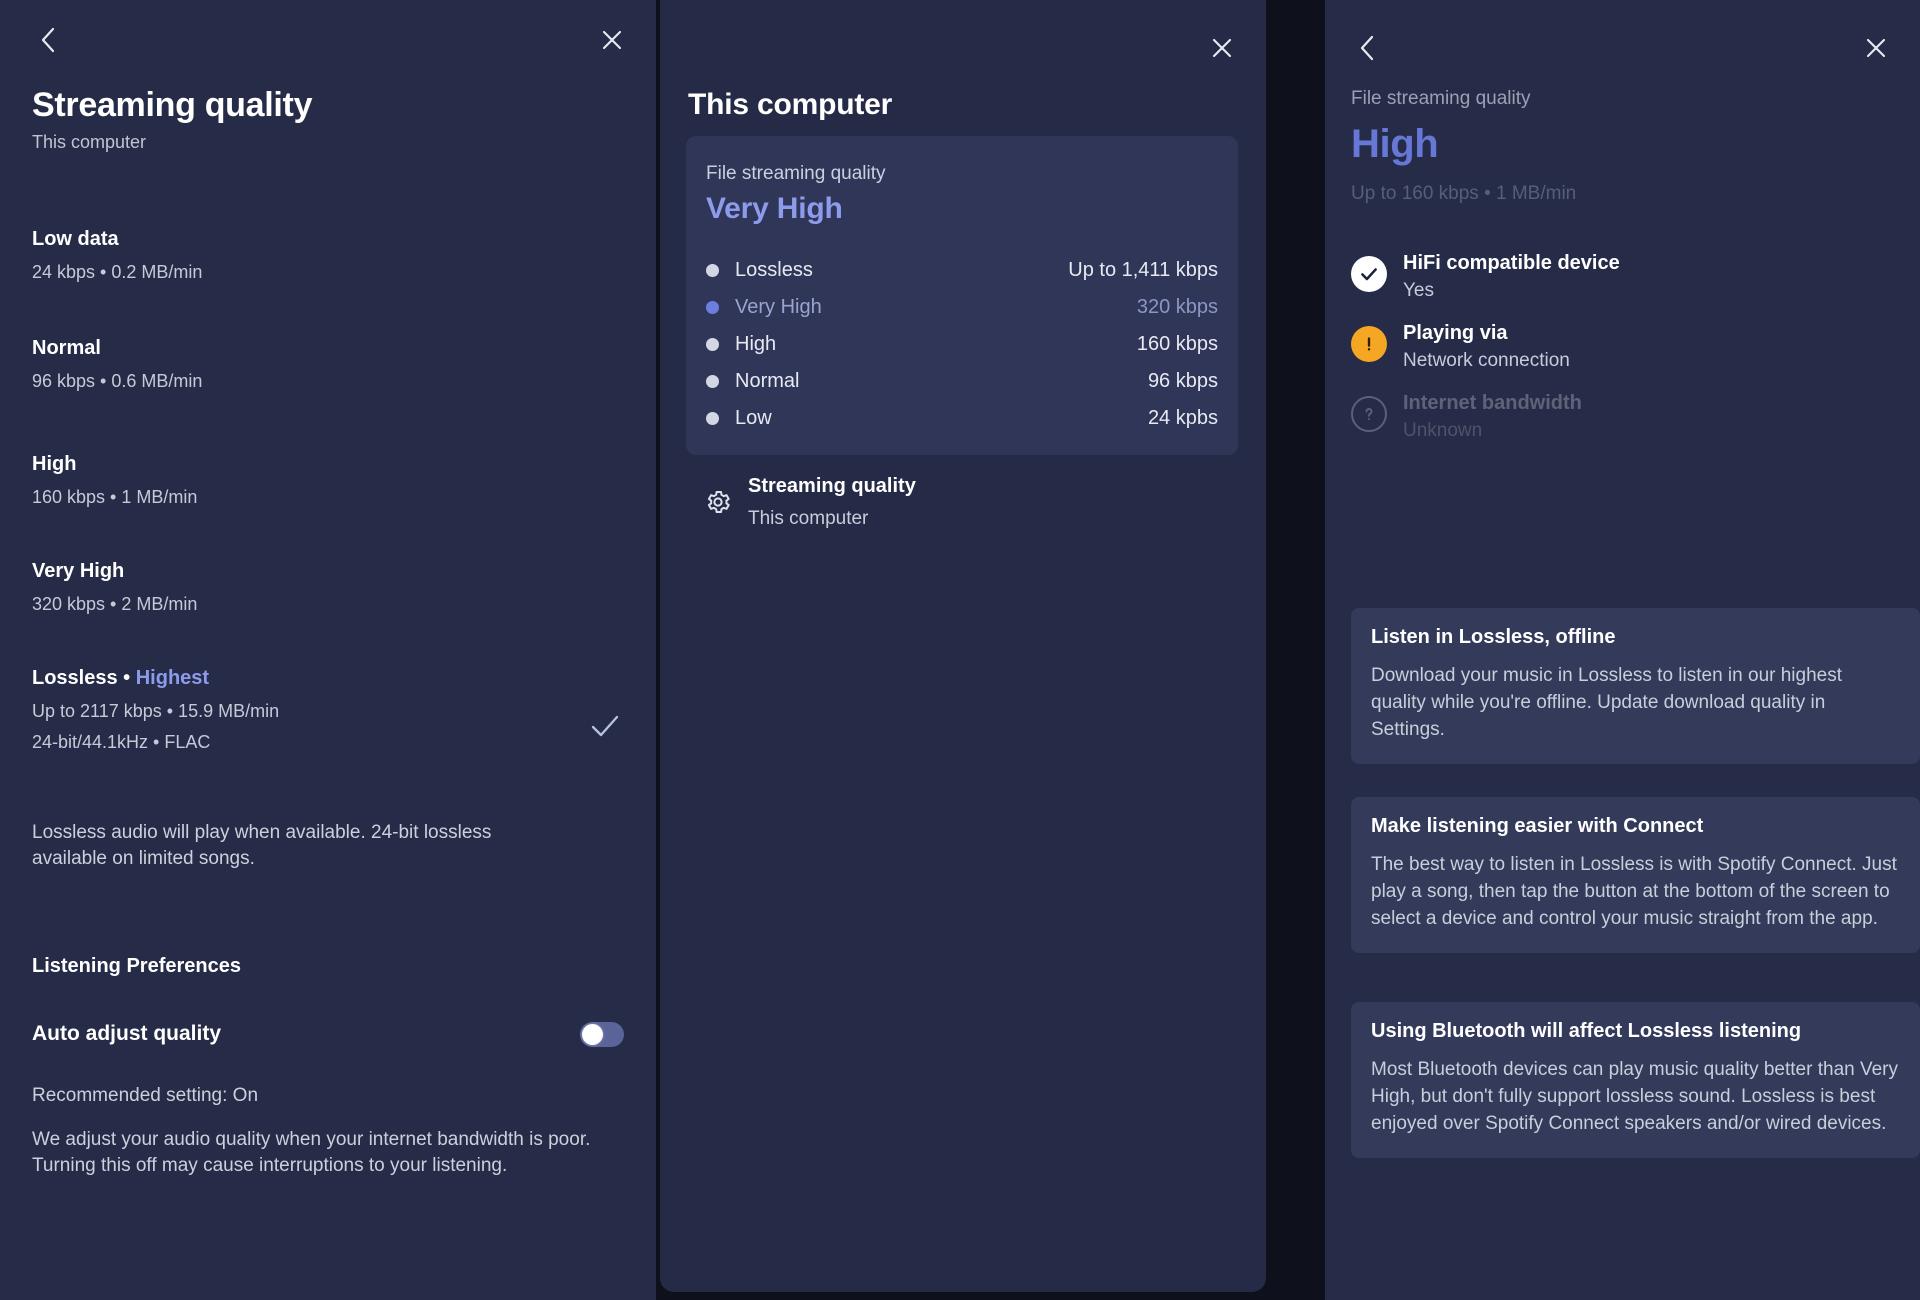 This screenshot has width=1920, height=1300. I want to click on detail-value: High, so click(1395, 144).